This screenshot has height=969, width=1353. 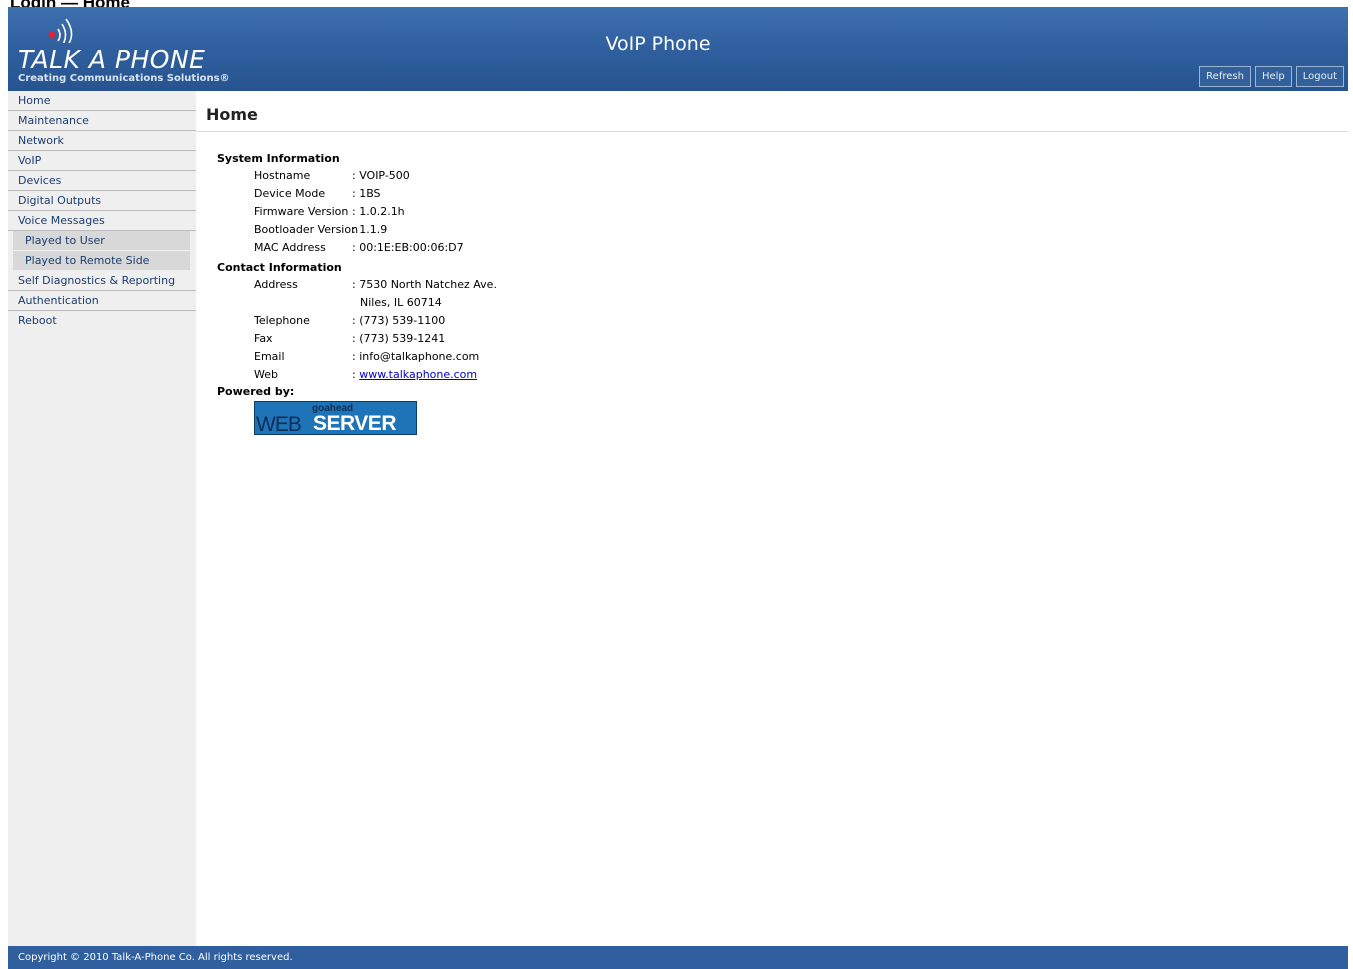 I want to click on sidebar-item-self-diagnostics: Self Diagnostics & Reporting, so click(x=102, y=281).